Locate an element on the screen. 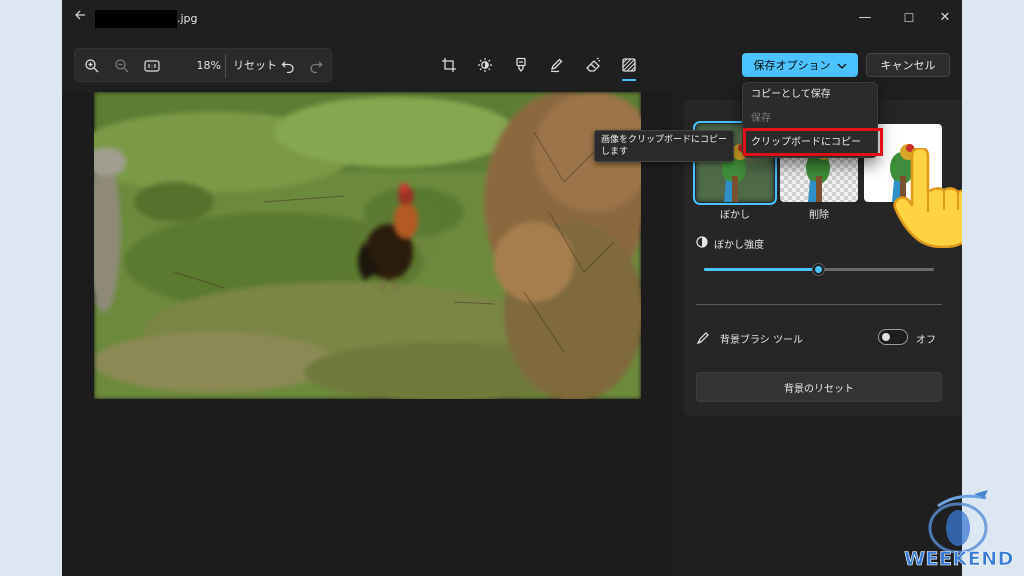 Image resolution: width=1024 pixels, height=576 pixels. toolbar-divider is located at coordinates (225, 66).